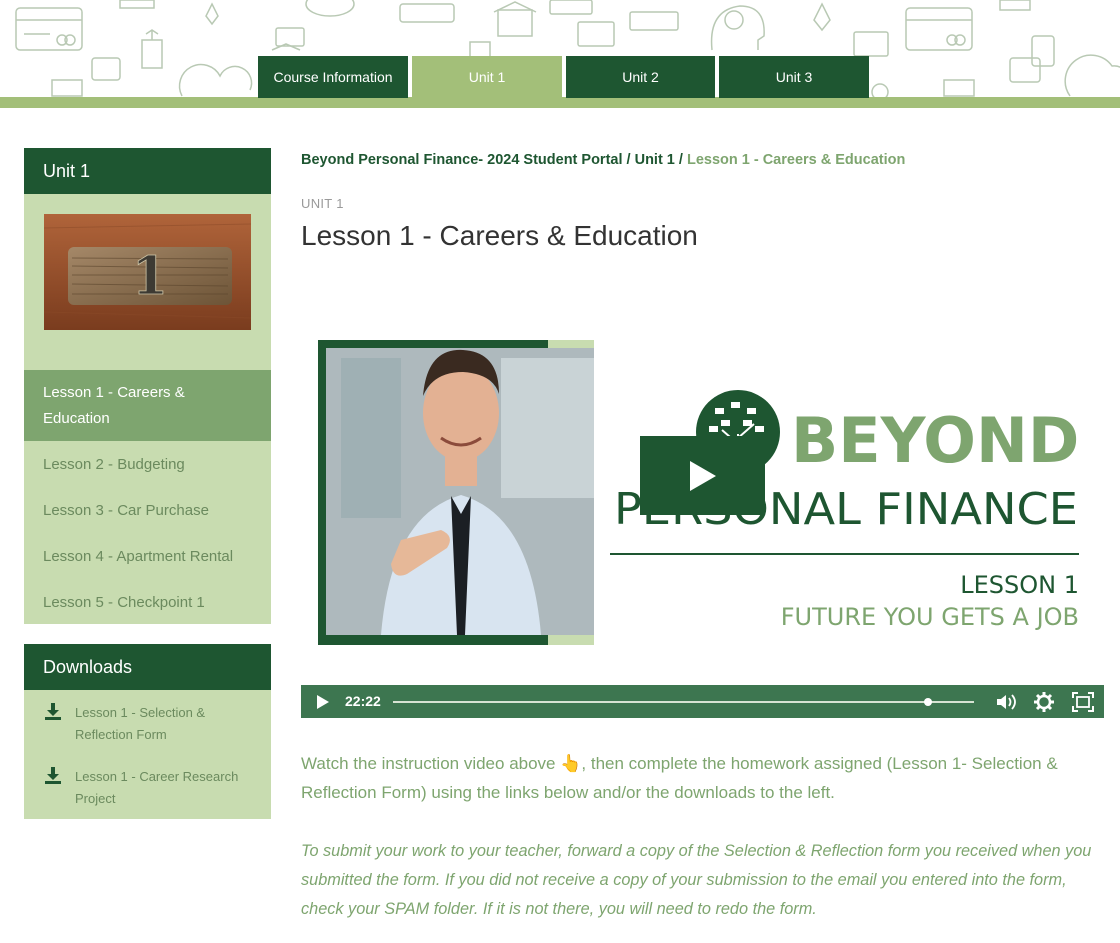  I want to click on page-title: Lesson 1 - Careers & Education, so click(499, 235).